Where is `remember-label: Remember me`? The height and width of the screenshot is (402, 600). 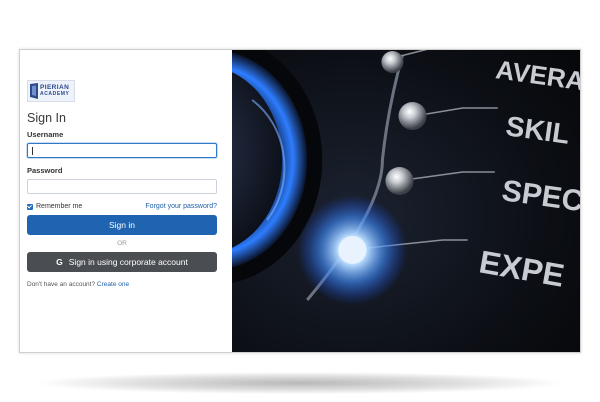 remember-label: Remember me is located at coordinates (59, 206).